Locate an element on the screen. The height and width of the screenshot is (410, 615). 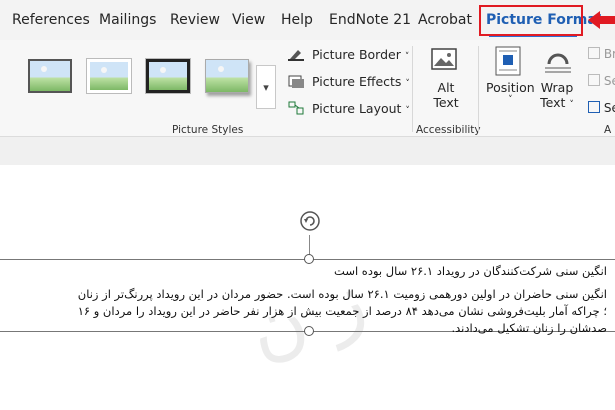
picture-effects-icon is located at coordinates (296, 81).